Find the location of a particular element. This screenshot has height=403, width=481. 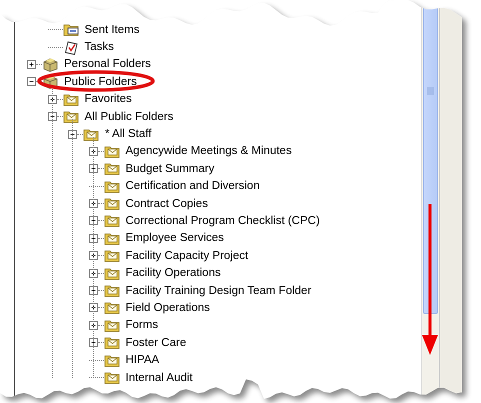

clipboard-check-icon is located at coordinates (71, 47).